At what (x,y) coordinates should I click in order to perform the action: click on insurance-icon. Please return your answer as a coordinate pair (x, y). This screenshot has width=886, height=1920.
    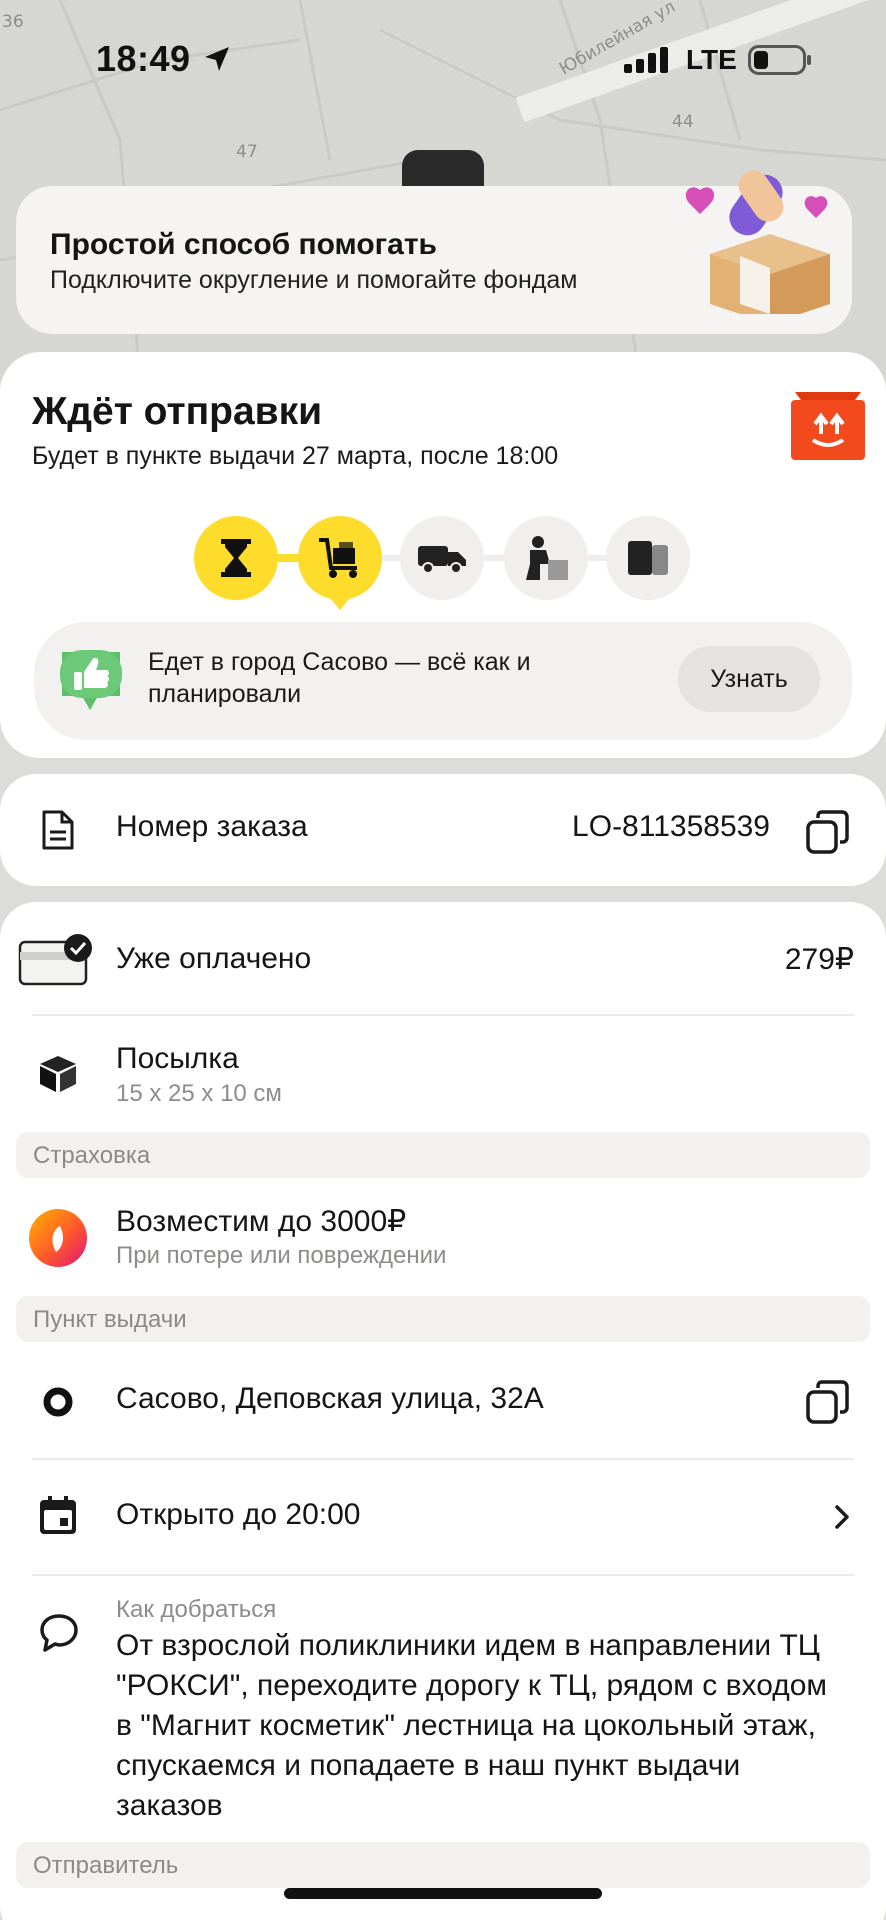
    Looking at the image, I should click on (58, 1238).